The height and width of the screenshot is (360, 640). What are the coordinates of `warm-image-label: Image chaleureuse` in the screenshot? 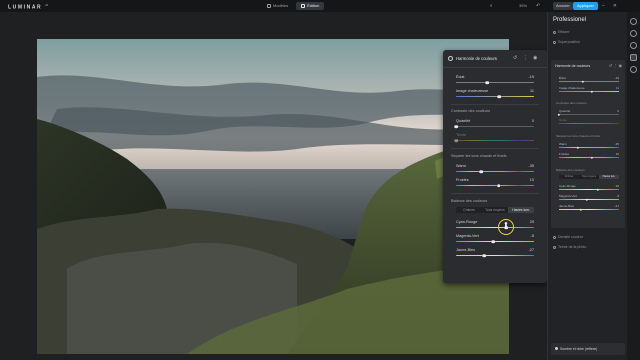 It's located at (472, 91).